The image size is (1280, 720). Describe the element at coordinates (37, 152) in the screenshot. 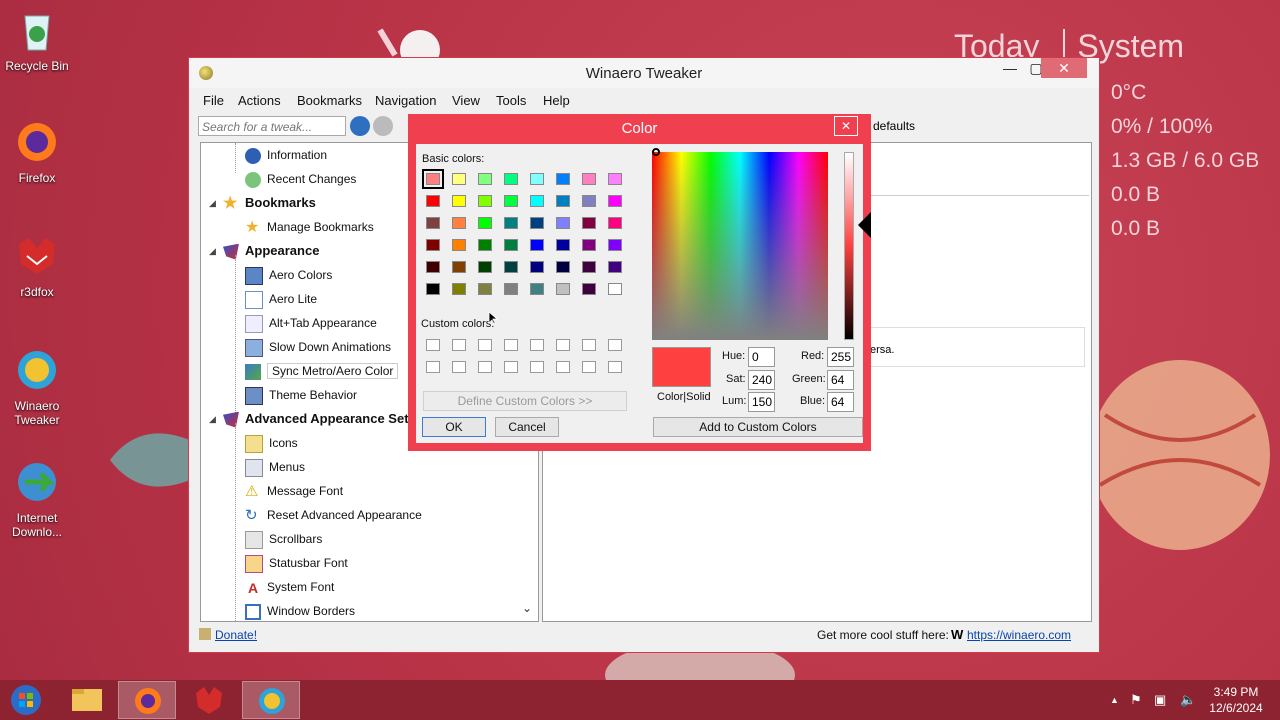

I see `desktop-icon-firefox: Firefox` at that location.